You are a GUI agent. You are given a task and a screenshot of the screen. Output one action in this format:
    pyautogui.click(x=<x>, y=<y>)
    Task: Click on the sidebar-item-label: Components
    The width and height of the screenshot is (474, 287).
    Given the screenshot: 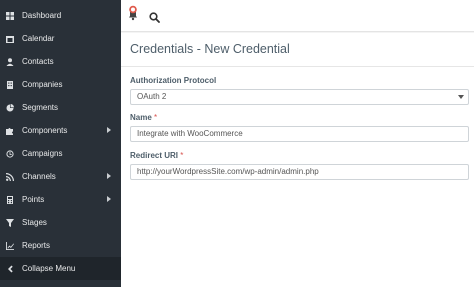 What is the action you would take?
    pyautogui.click(x=45, y=130)
    